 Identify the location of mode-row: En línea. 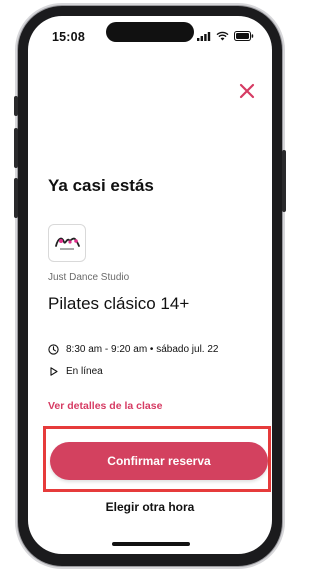
(75, 371).